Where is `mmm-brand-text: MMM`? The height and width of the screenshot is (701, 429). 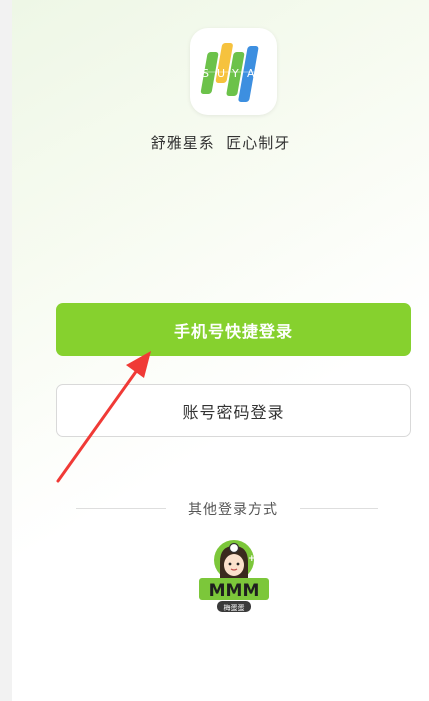 mmm-brand-text: MMM is located at coordinates (234, 591).